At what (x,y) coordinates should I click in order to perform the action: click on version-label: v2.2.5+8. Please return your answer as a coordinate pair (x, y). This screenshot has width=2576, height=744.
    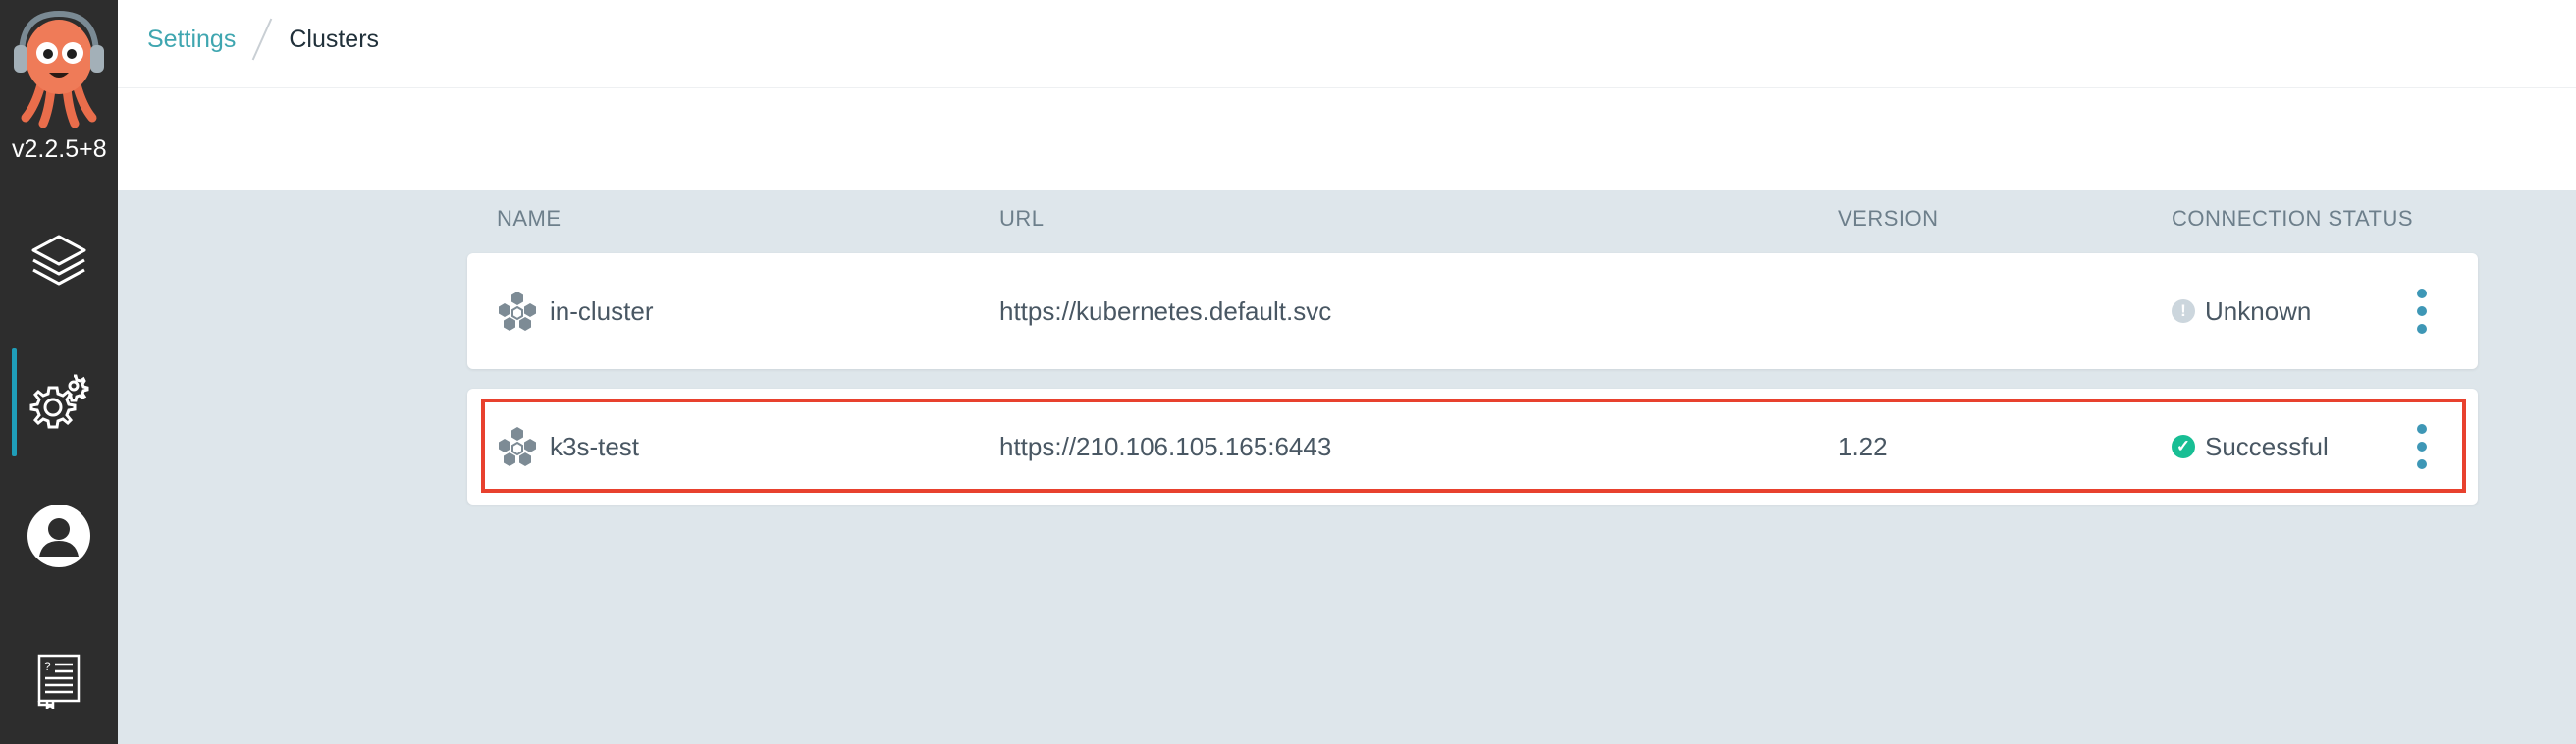
    Looking at the image, I should click on (59, 149).